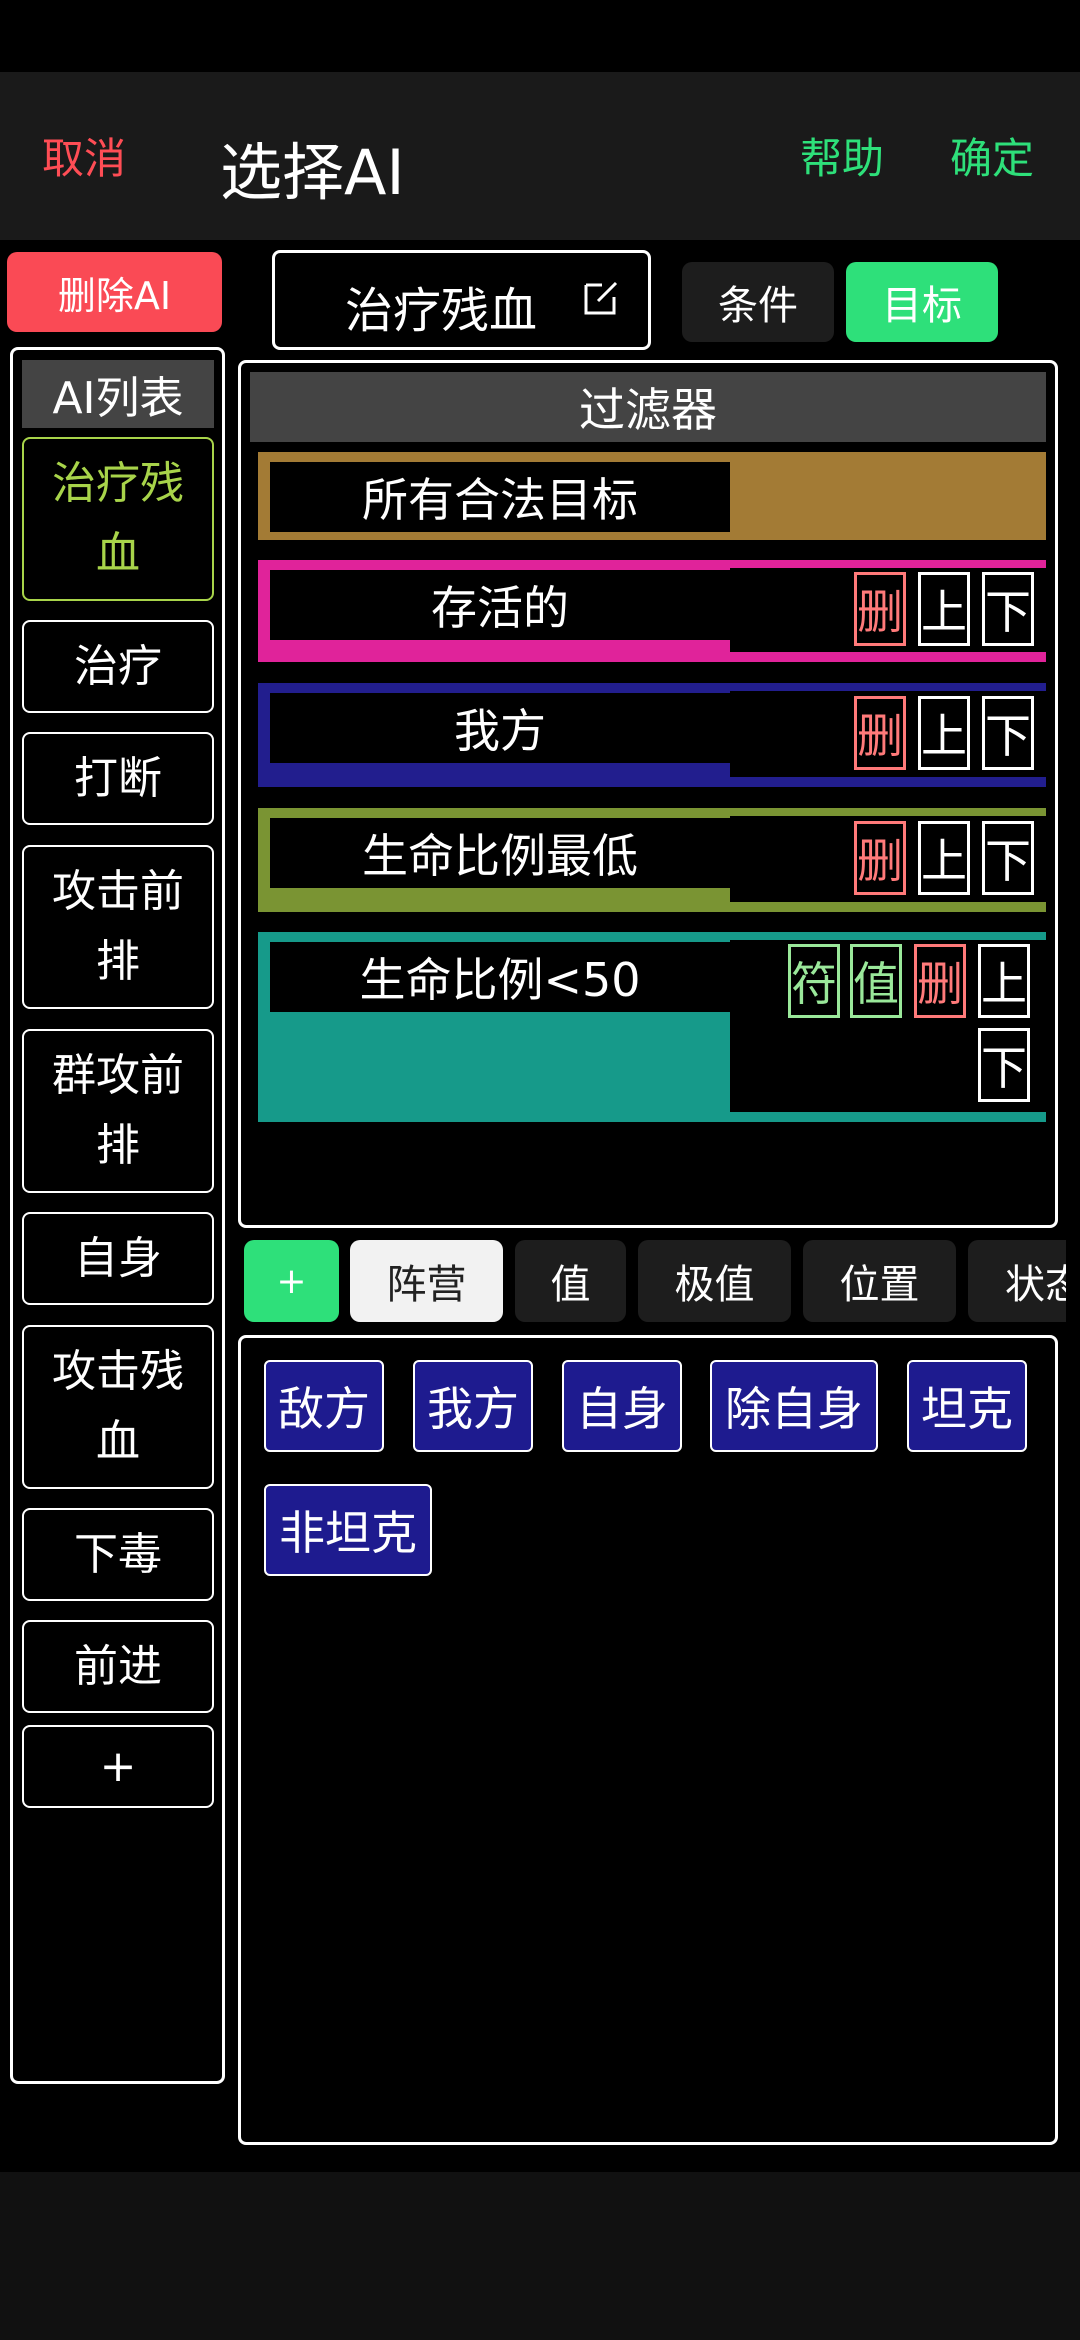 The image size is (1080, 2340). Describe the element at coordinates (992, 155) in the screenshot. I see `confirm-button: 确定` at that location.